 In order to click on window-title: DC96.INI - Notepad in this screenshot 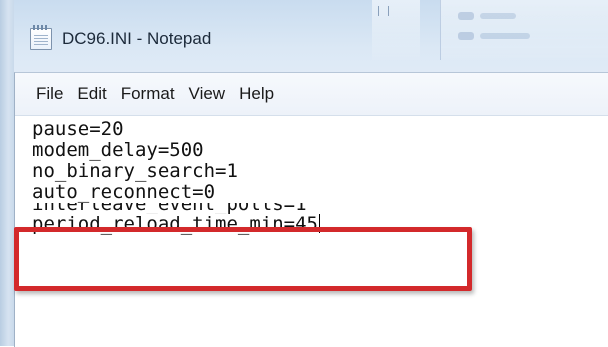, I will do `click(137, 38)`.